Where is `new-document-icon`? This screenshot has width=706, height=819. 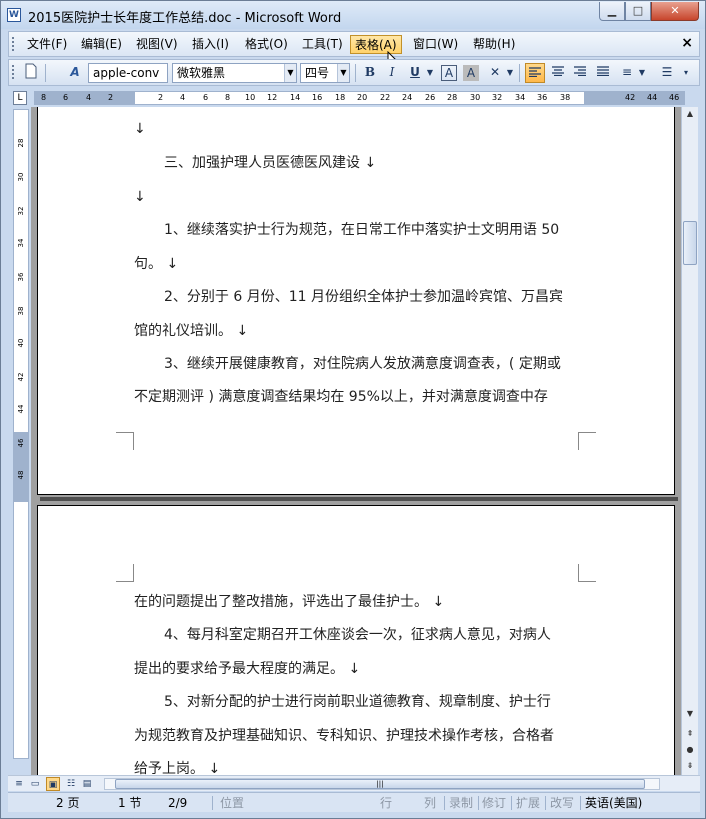
new-document-icon is located at coordinates (31, 73).